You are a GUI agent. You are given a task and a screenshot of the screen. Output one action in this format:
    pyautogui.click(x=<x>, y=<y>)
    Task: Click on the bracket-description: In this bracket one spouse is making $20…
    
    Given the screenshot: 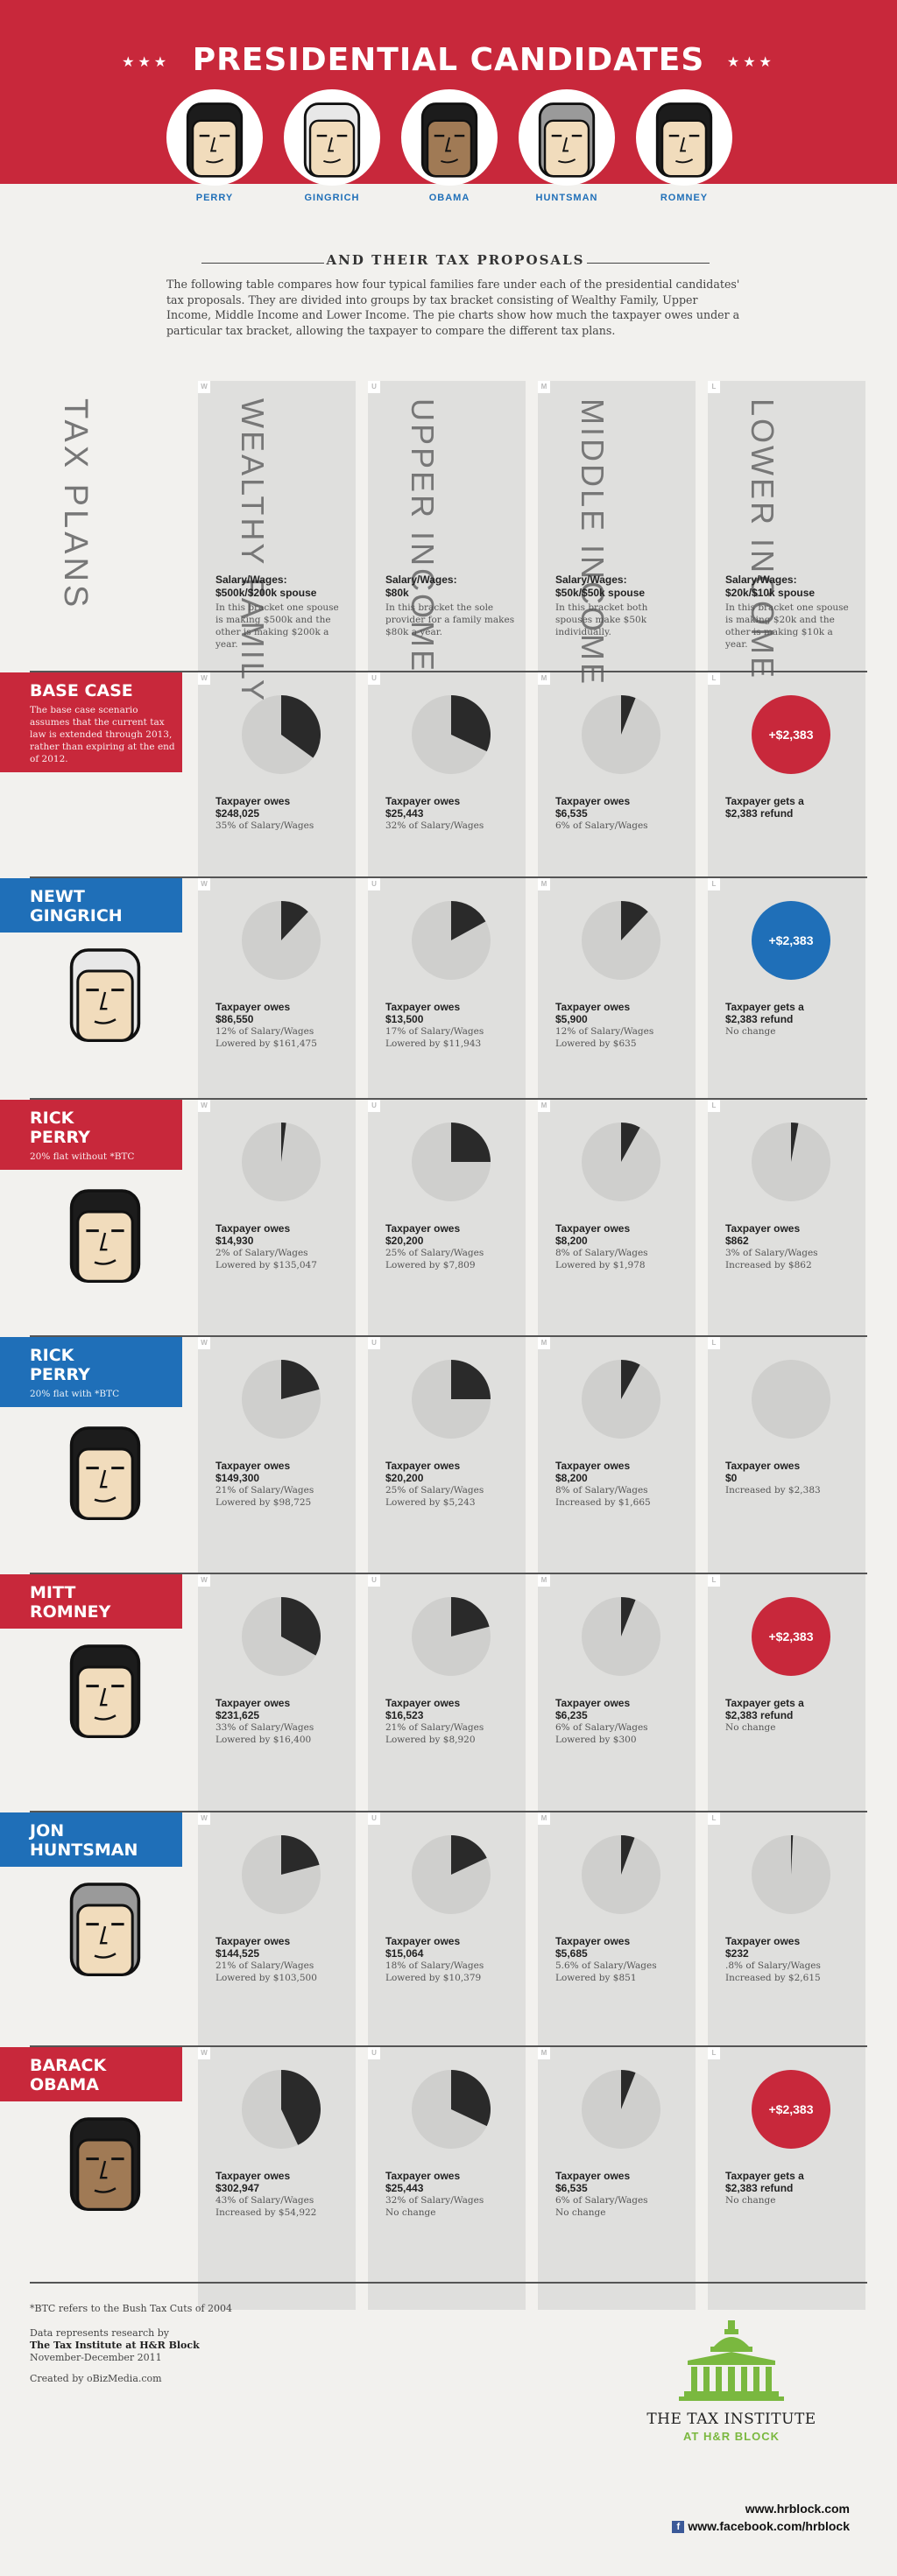 What is the action you would take?
    pyautogui.click(x=787, y=626)
    